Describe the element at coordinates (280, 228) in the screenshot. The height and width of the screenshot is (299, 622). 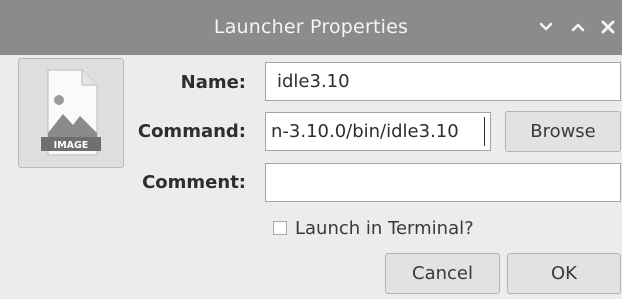
I see `launch-in-terminal-checkbox` at that location.